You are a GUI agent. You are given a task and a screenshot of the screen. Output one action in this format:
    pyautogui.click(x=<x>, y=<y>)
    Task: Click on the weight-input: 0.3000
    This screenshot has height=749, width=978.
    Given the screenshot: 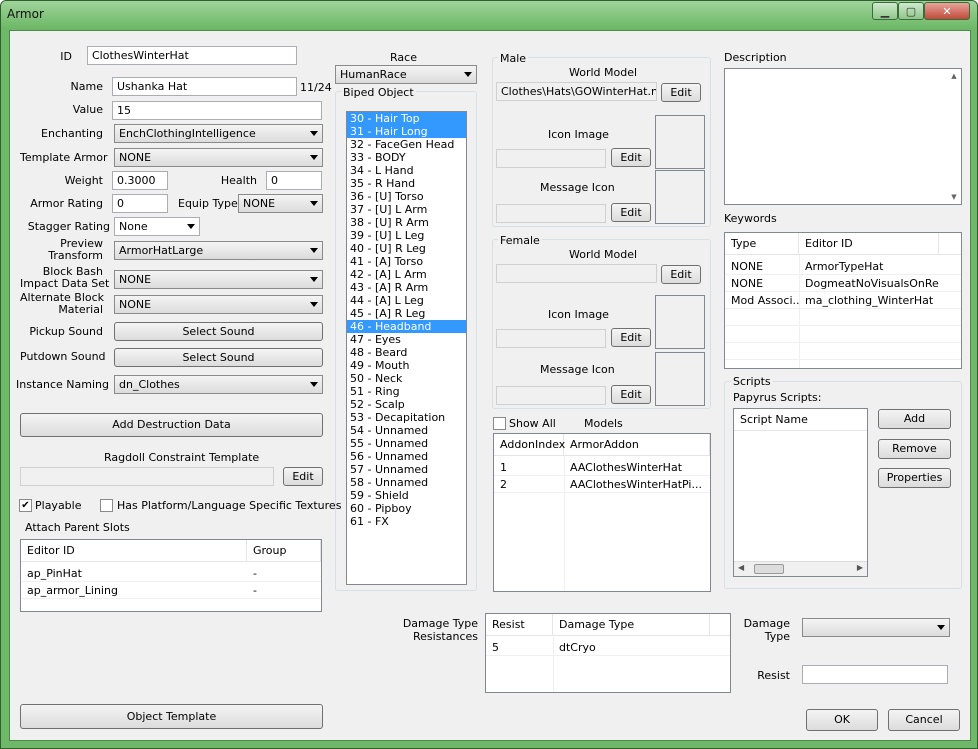 What is the action you would take?
    pyautogui.click(x=140, y=180)
    